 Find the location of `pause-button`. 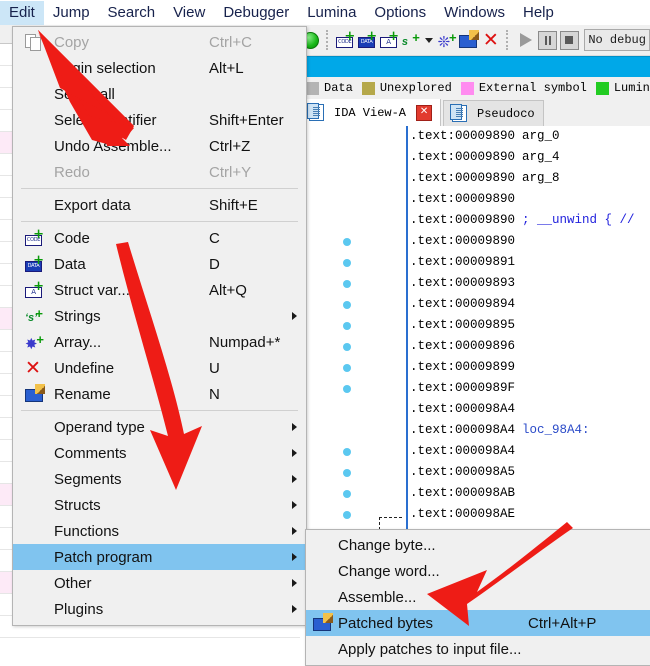

pause-button is located at coordinates (548, 40).